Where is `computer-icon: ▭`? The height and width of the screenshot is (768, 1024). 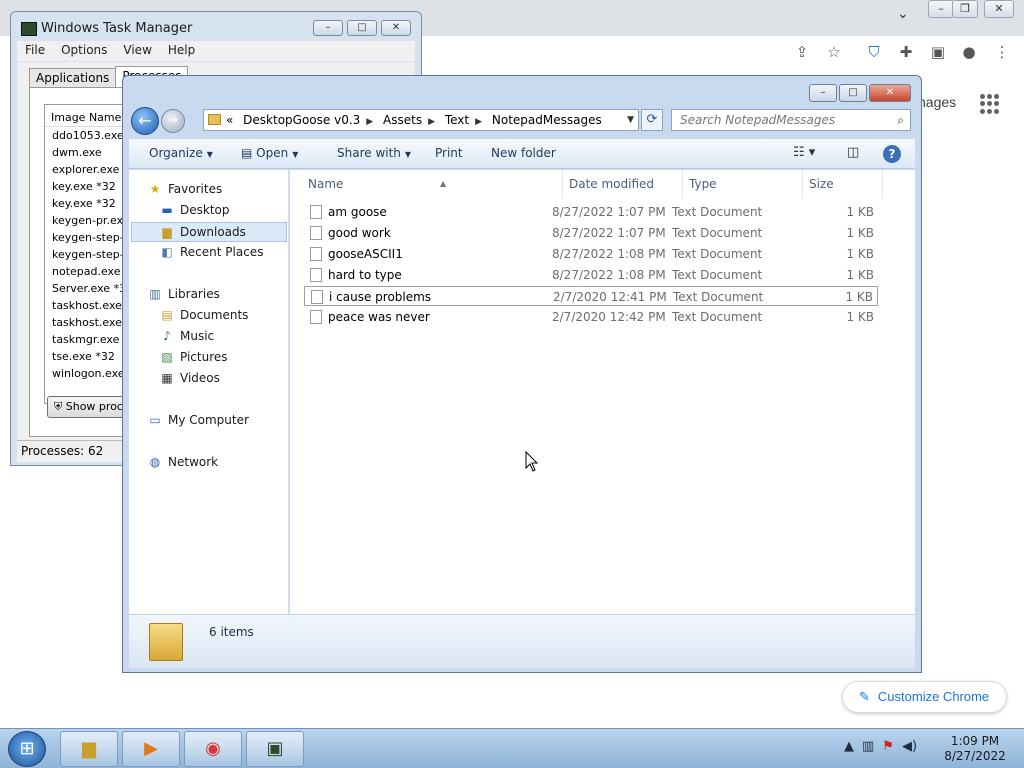 computer-icon: ▭ is located at coordinates (155, 420).